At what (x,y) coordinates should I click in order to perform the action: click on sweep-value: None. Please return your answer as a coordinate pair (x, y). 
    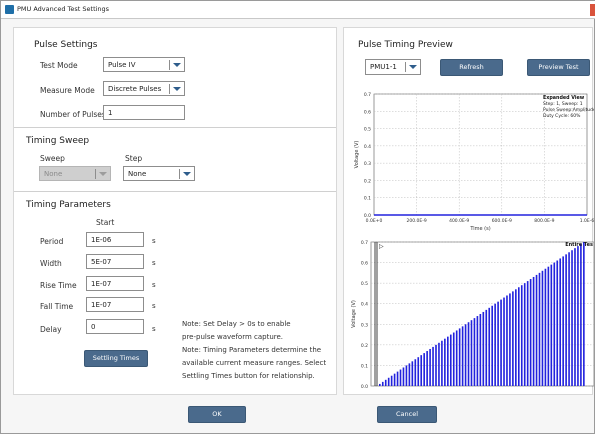
    Looking at the image, I should click on (53, 174).